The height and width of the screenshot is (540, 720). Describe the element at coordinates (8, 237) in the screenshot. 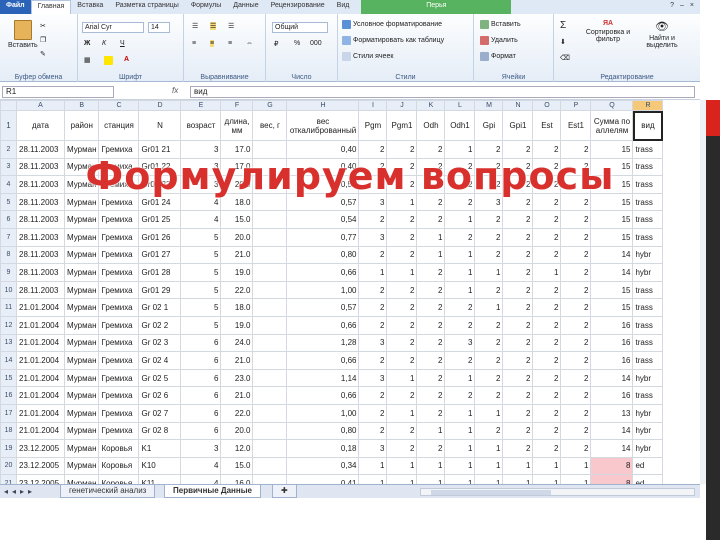

I see `row-number: 7` at that location.